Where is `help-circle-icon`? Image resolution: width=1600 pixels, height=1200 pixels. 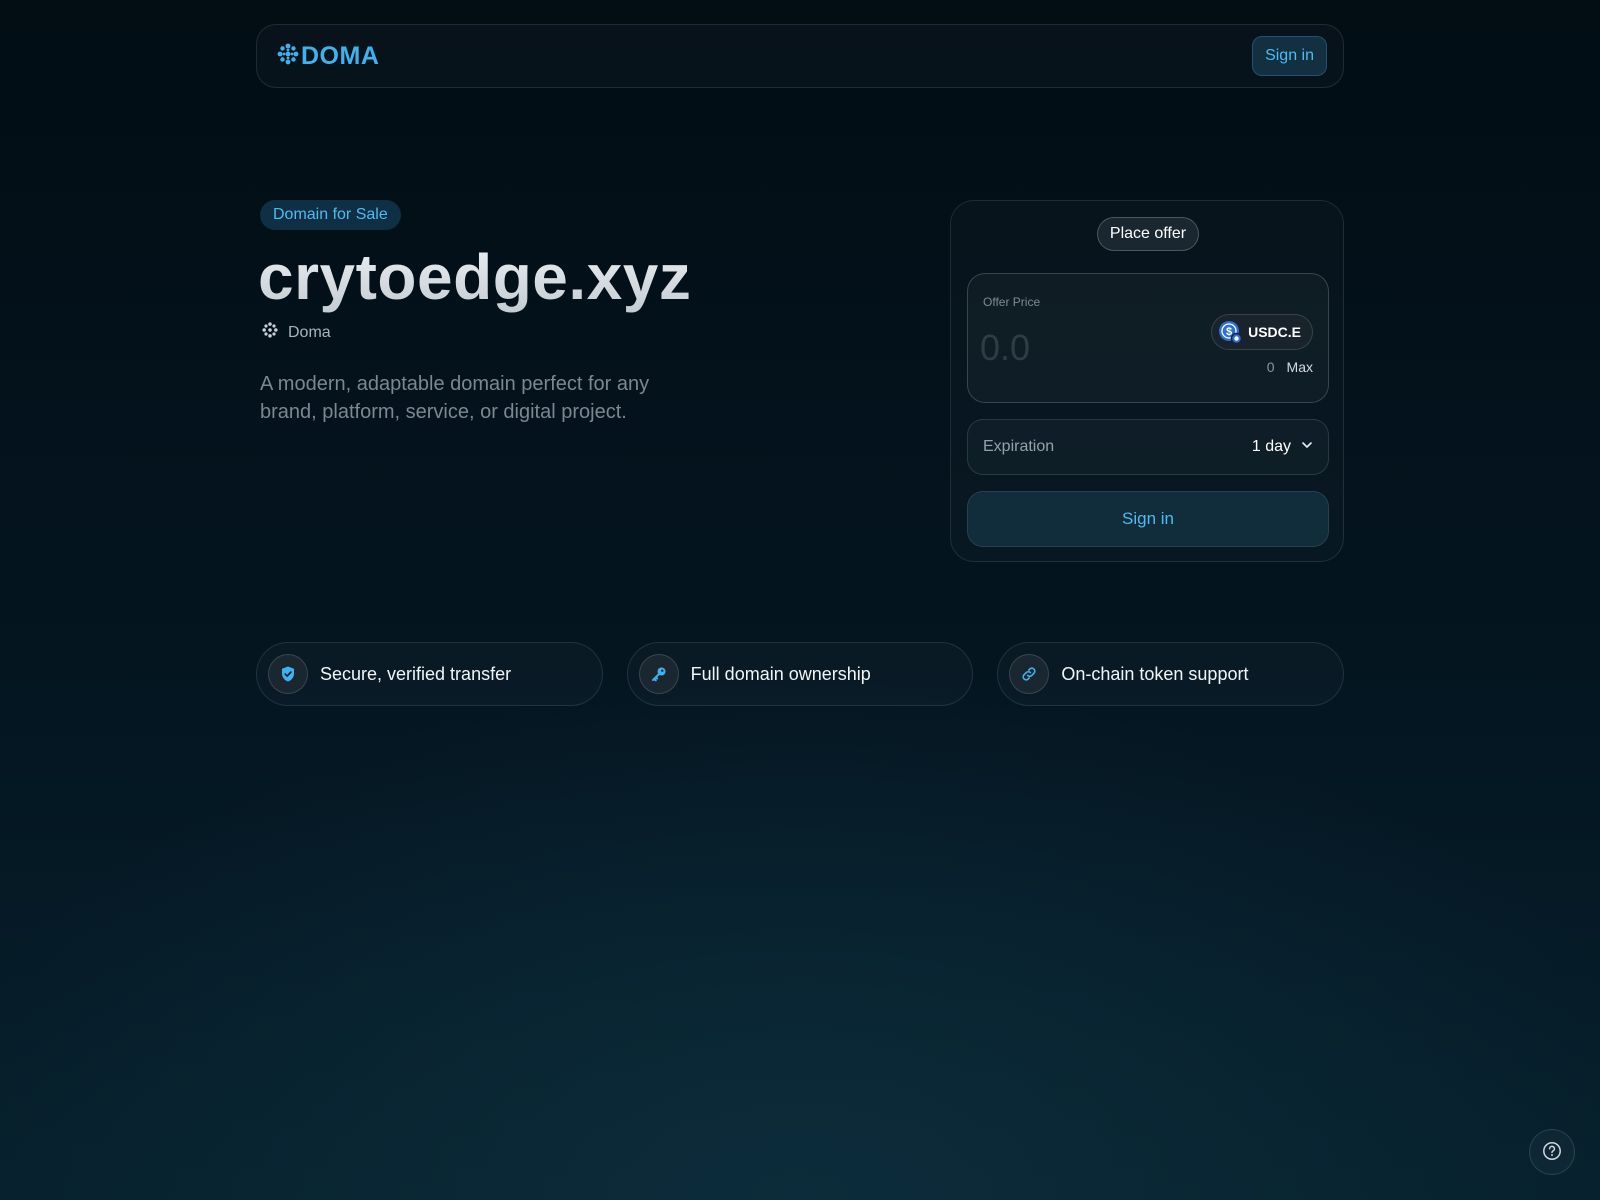
help-circle-icon is located at coordinates (1552, 1152).